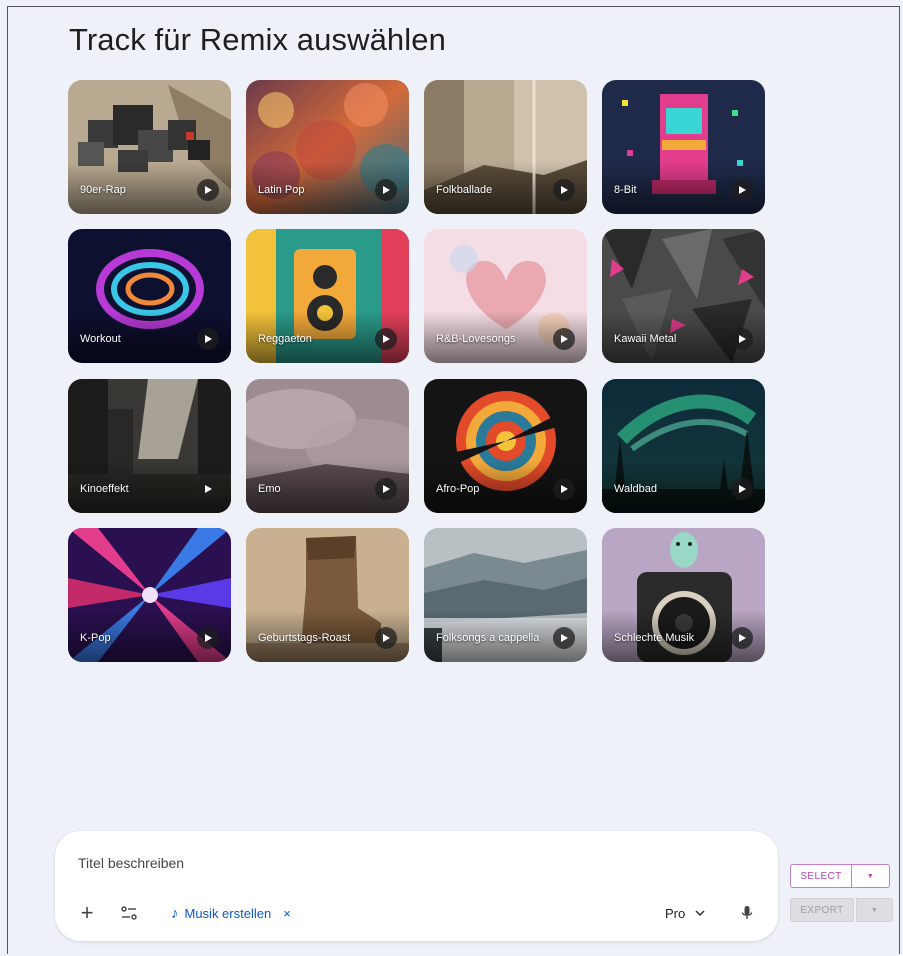  I want to click on track-label: Folkballade, so click(464, 190).